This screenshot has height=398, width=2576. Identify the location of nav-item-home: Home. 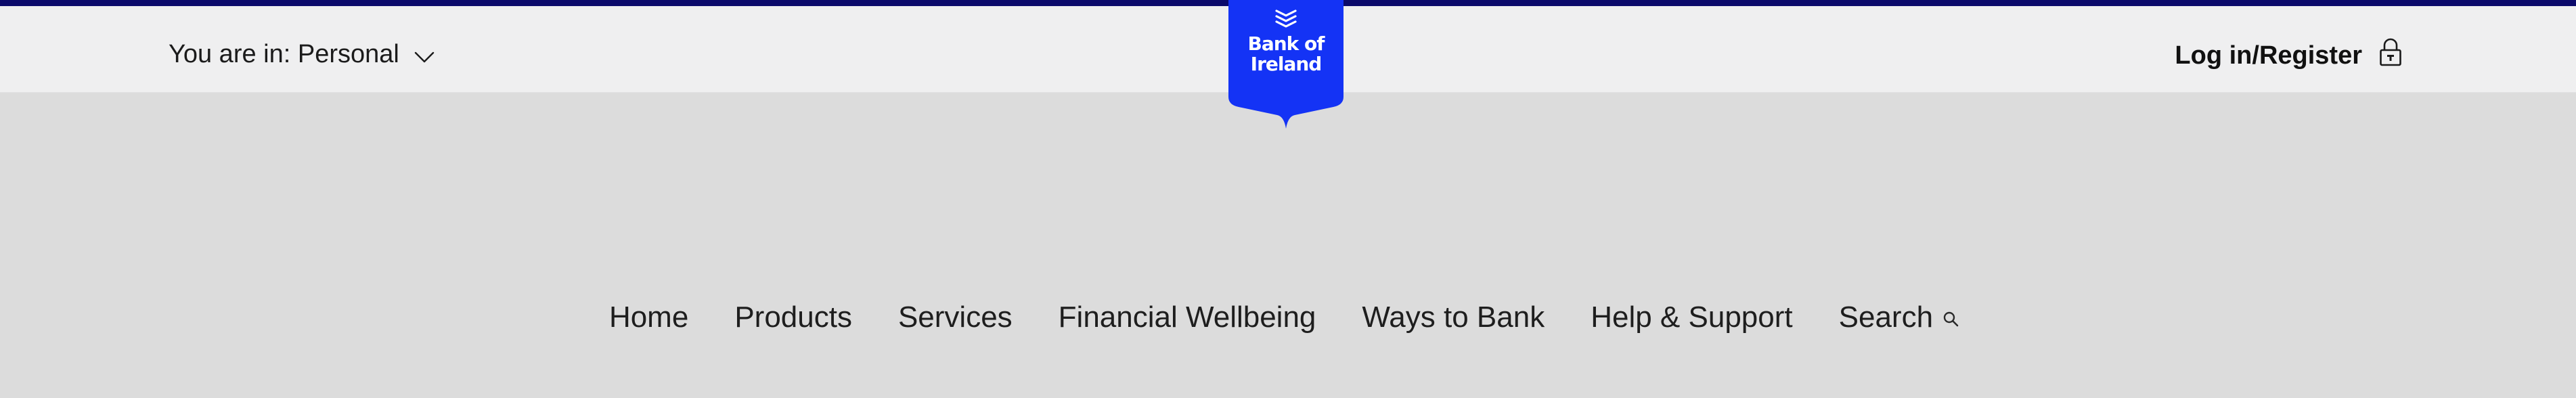
(648, 317).